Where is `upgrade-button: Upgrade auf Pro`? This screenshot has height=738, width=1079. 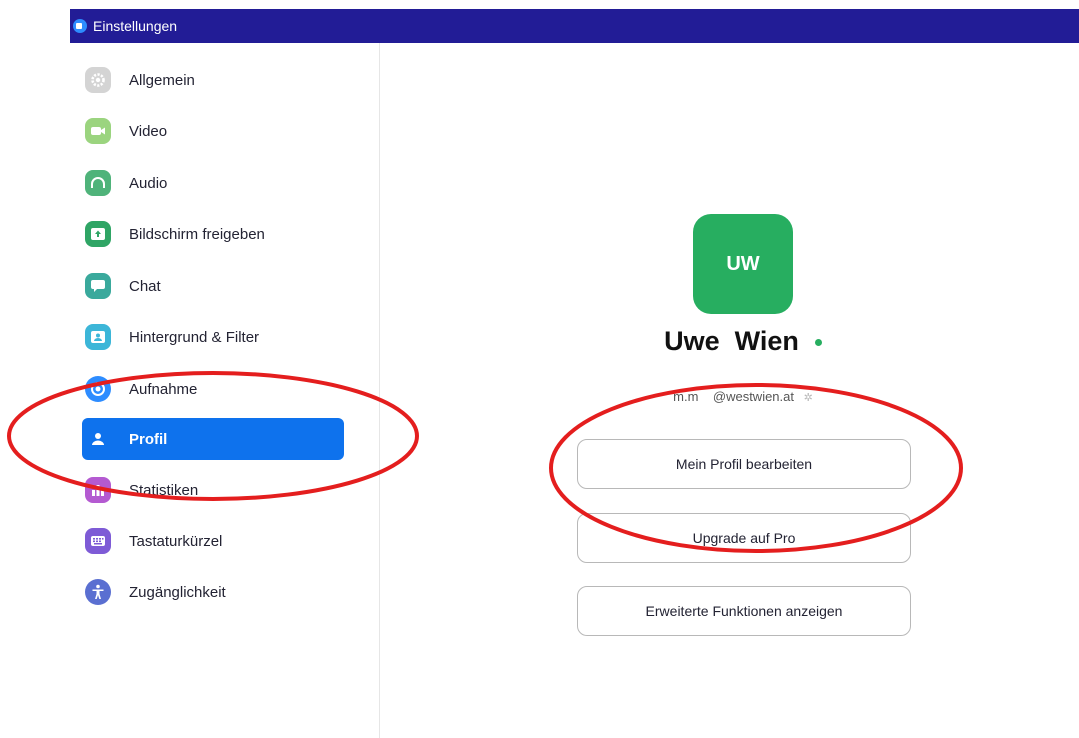 upgrade-button: Upgrade auf Pro is located at coordinates (744, 538).